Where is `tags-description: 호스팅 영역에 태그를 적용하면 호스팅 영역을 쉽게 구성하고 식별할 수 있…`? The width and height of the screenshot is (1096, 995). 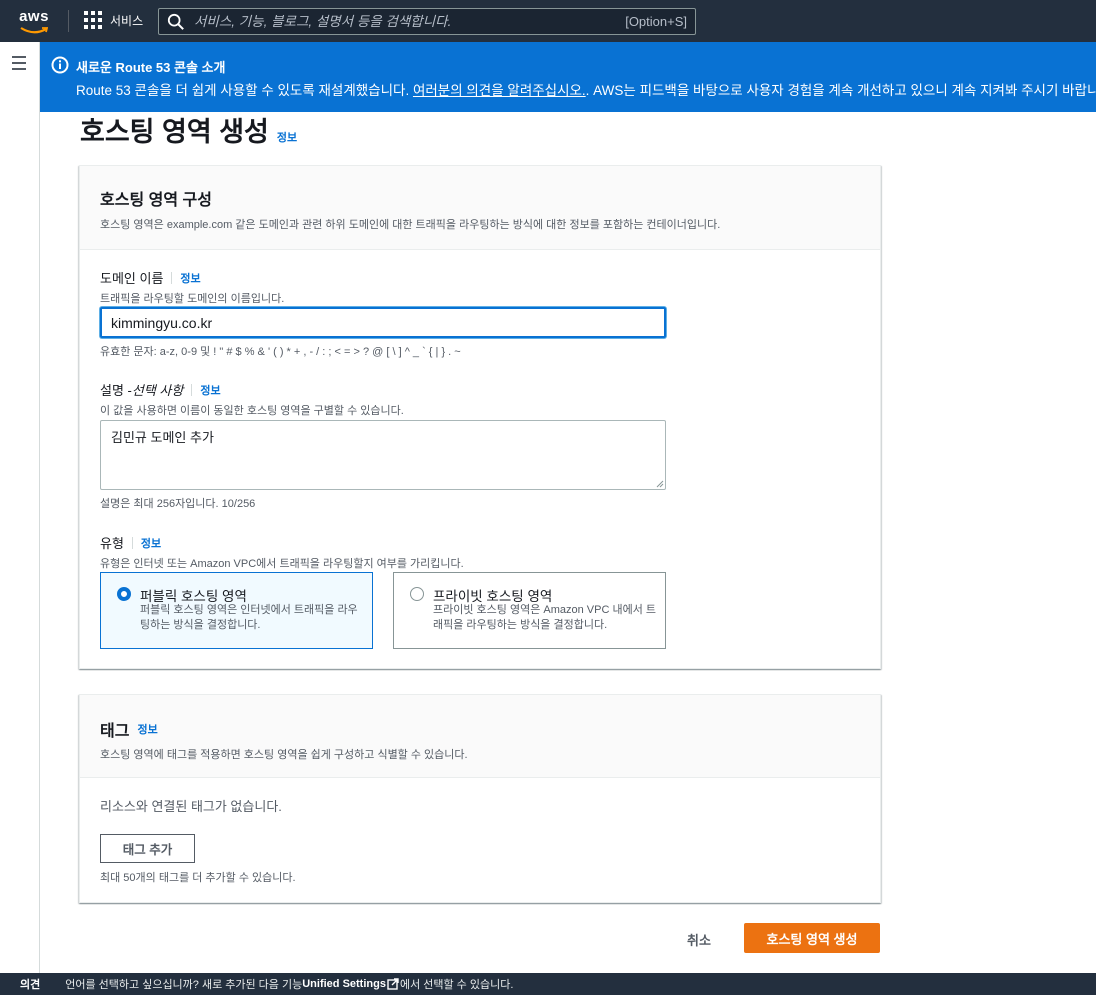 tags-description: 호스팅 영역에 태그를 적용하면 호스팅 영역을 쉽게 구성하고 식별할 수 있… is located at coordinates (284, 755).